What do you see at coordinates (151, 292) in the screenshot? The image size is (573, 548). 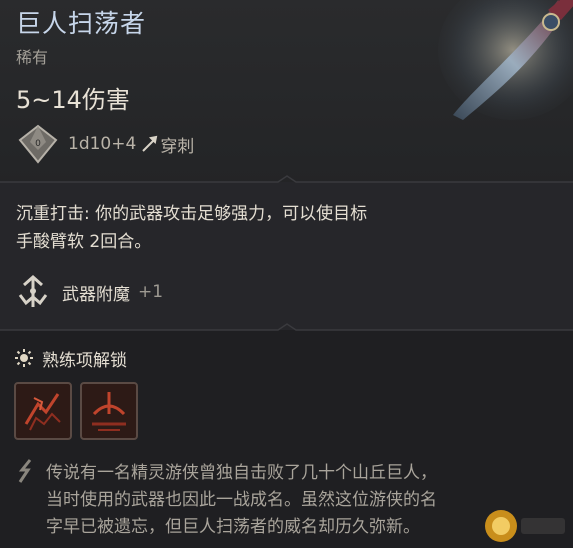 I see `enchant-value: +1` at bounding box center [151, 292].